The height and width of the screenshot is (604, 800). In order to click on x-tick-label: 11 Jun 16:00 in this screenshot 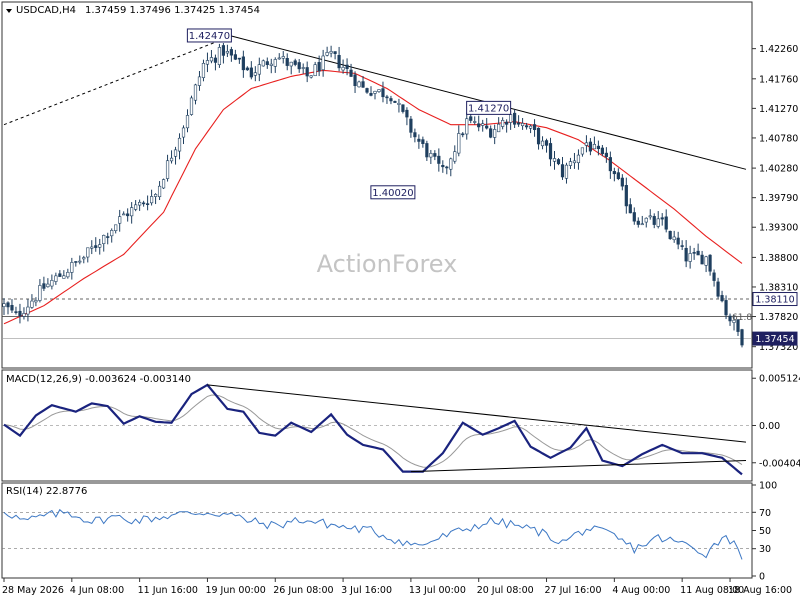, I will do `click(168, 590)`.